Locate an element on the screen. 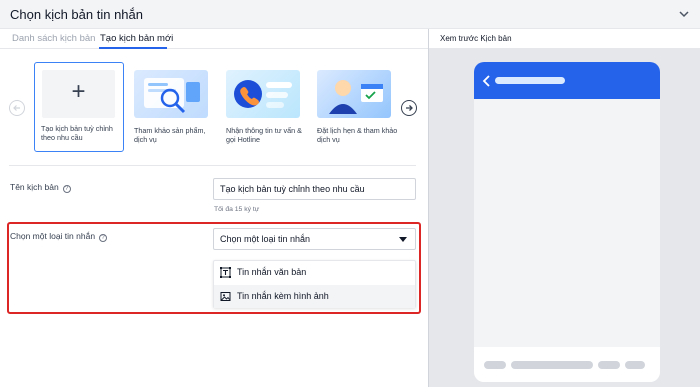 This screenshot has height=387, width=700. carousel-next-button is located at coordinates (409, 108).